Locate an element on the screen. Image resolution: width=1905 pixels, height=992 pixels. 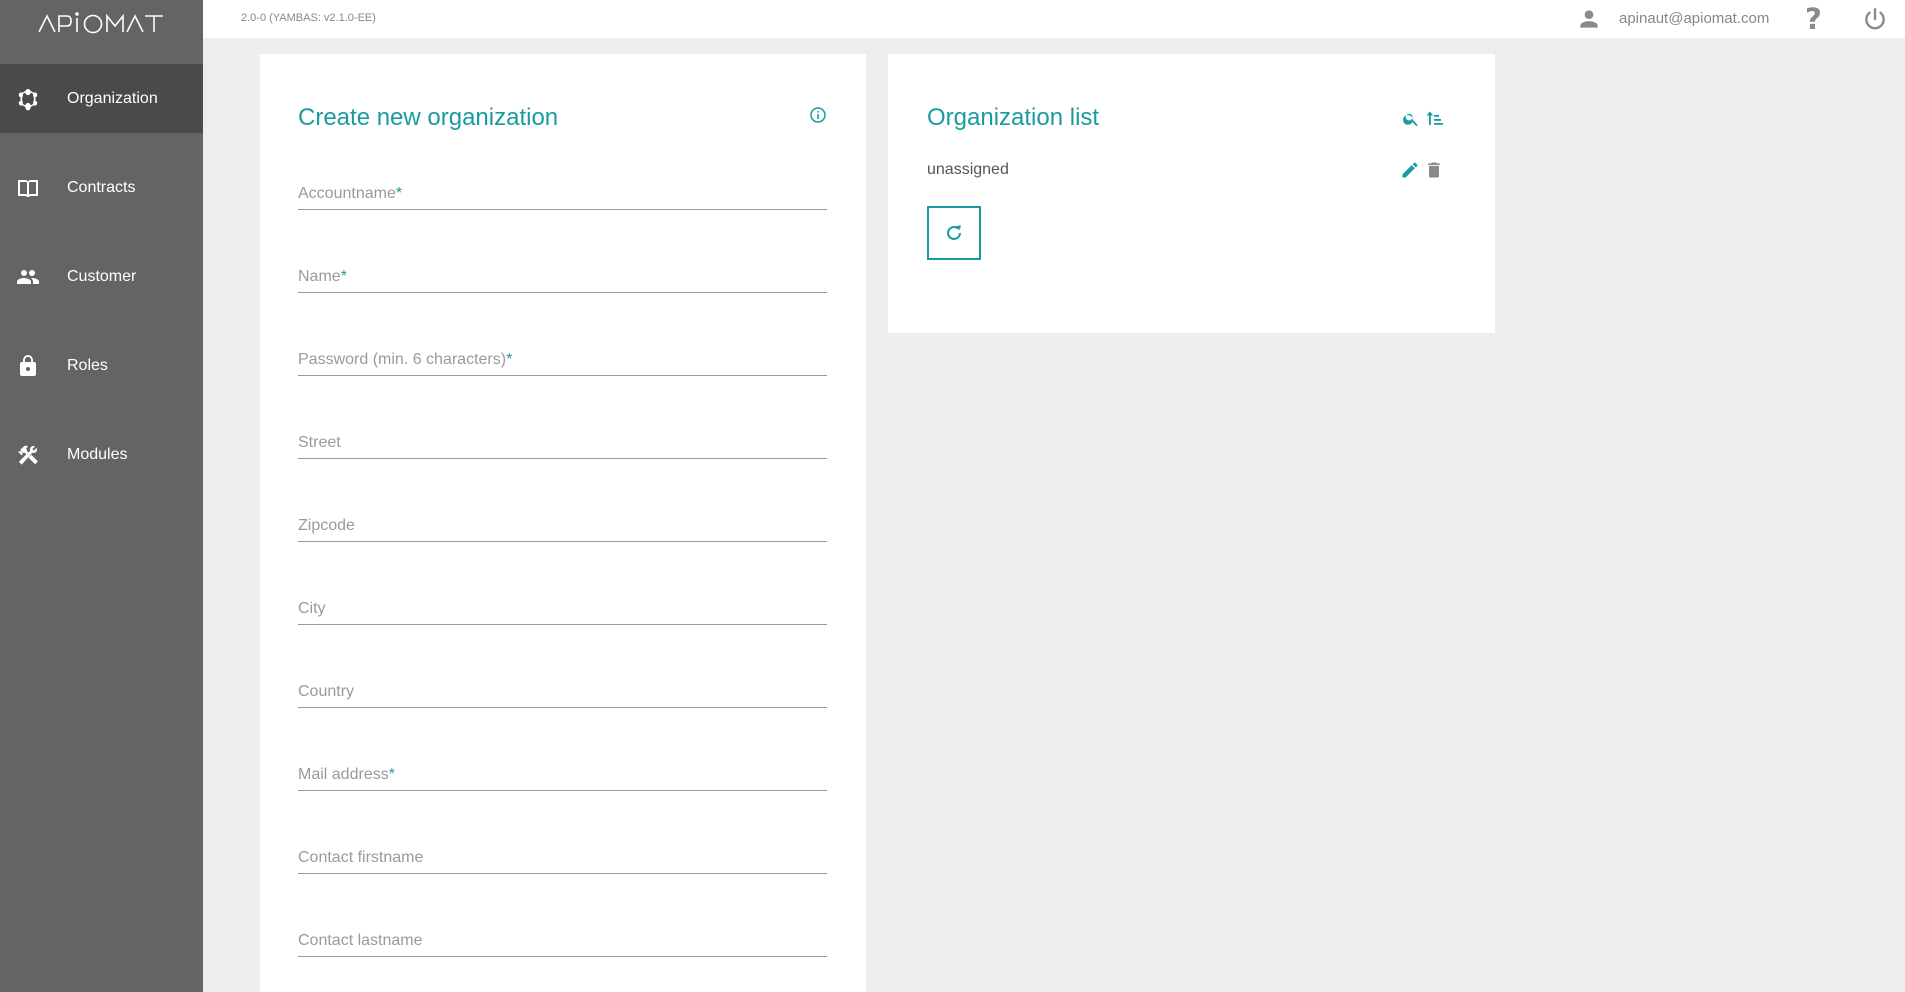
sidebar-item-customer: Customer is located at coordinates (101, 276).